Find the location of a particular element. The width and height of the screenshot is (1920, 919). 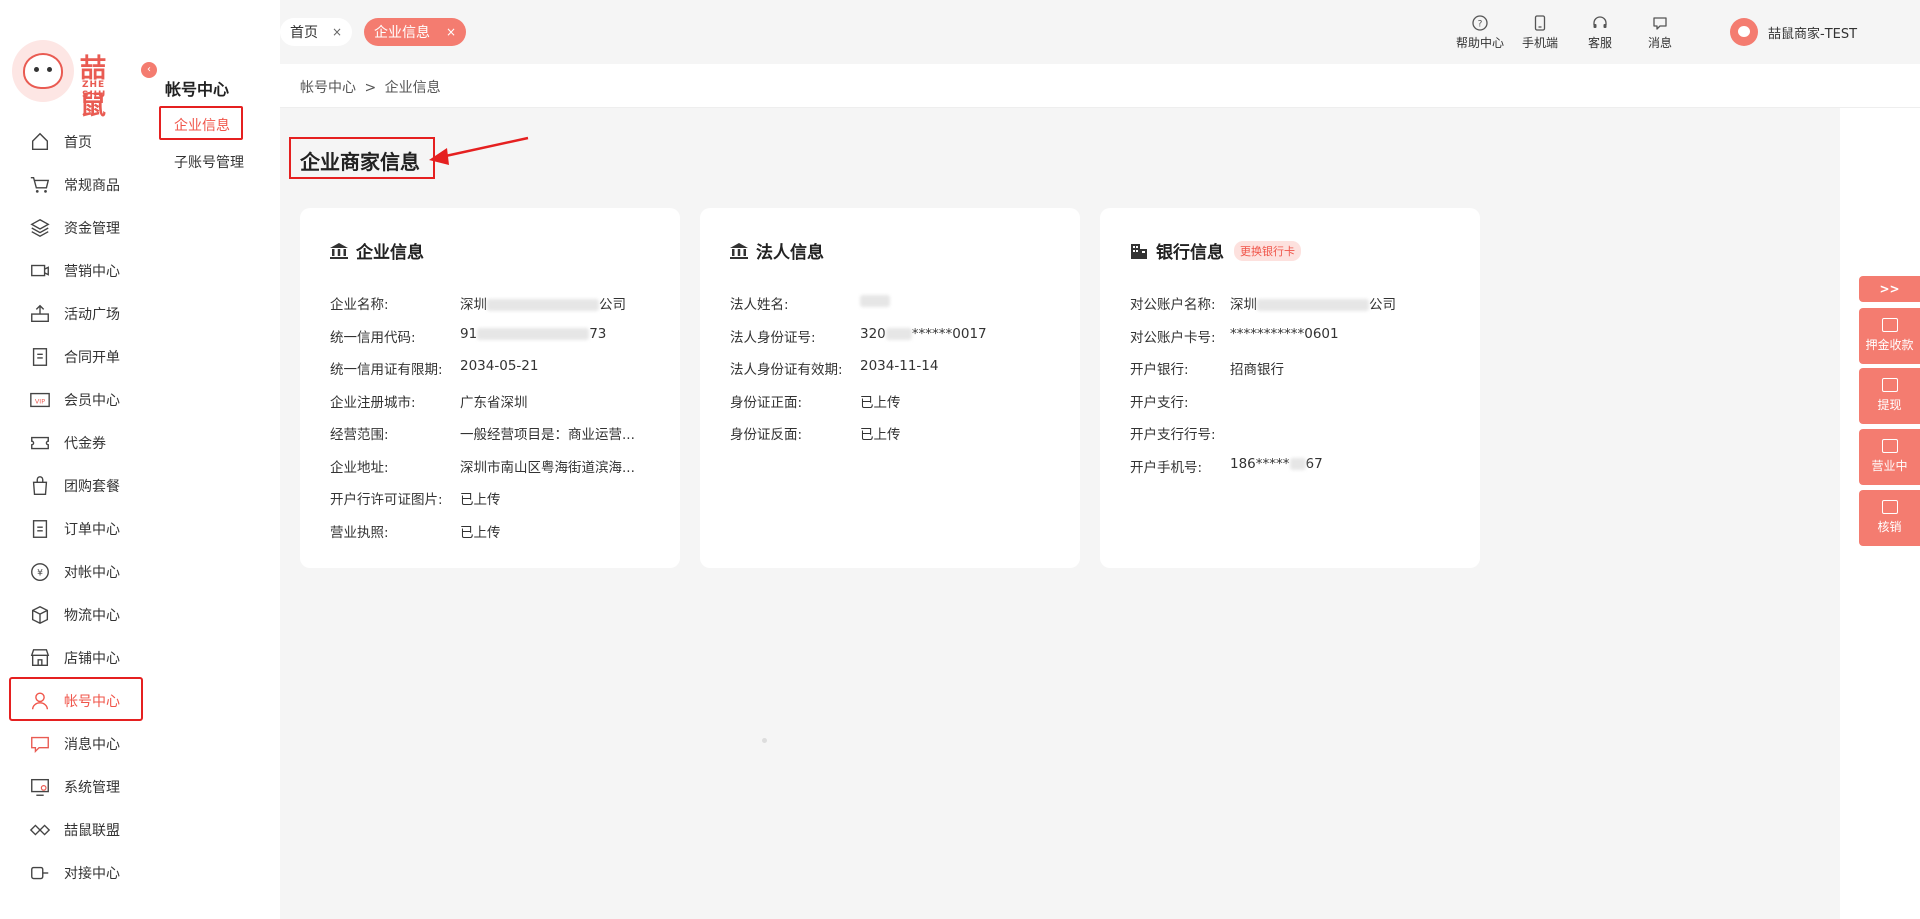

verify-button: 核销 is located at coordinates (1889, 518).